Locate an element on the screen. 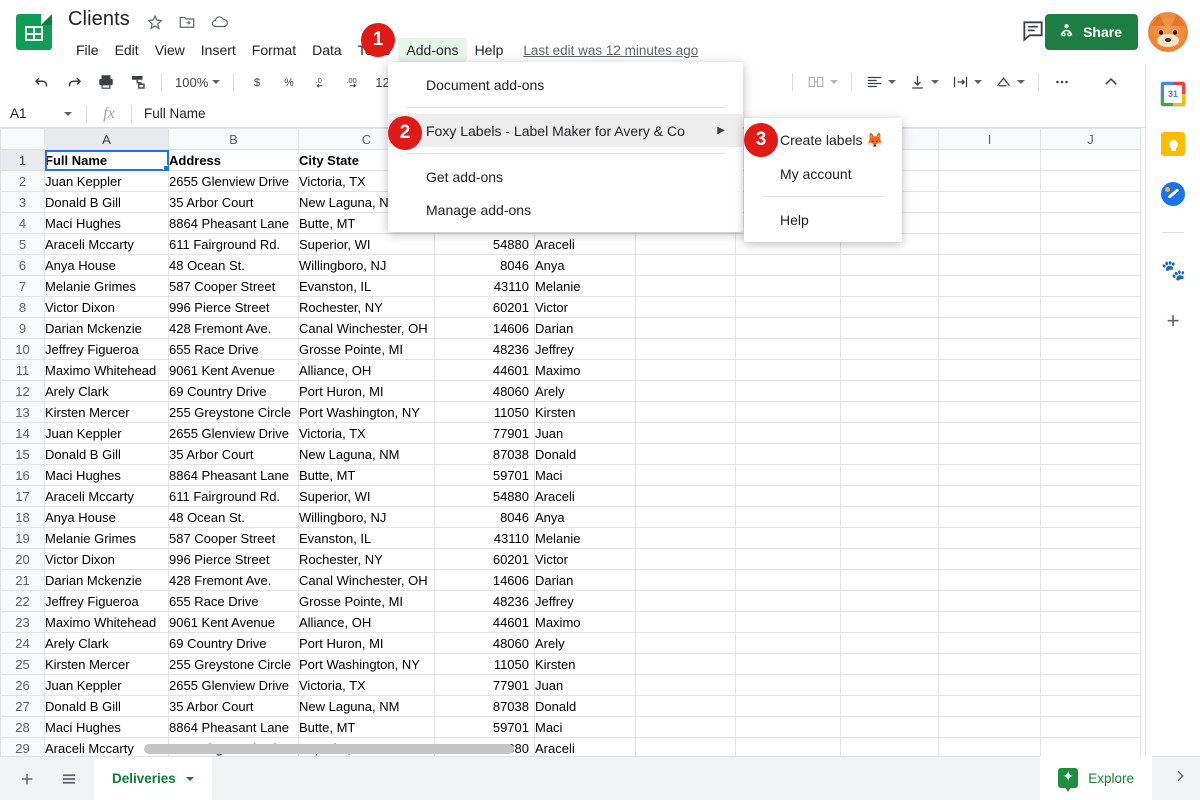  cell-F16 is located at coordinates (685, 475).